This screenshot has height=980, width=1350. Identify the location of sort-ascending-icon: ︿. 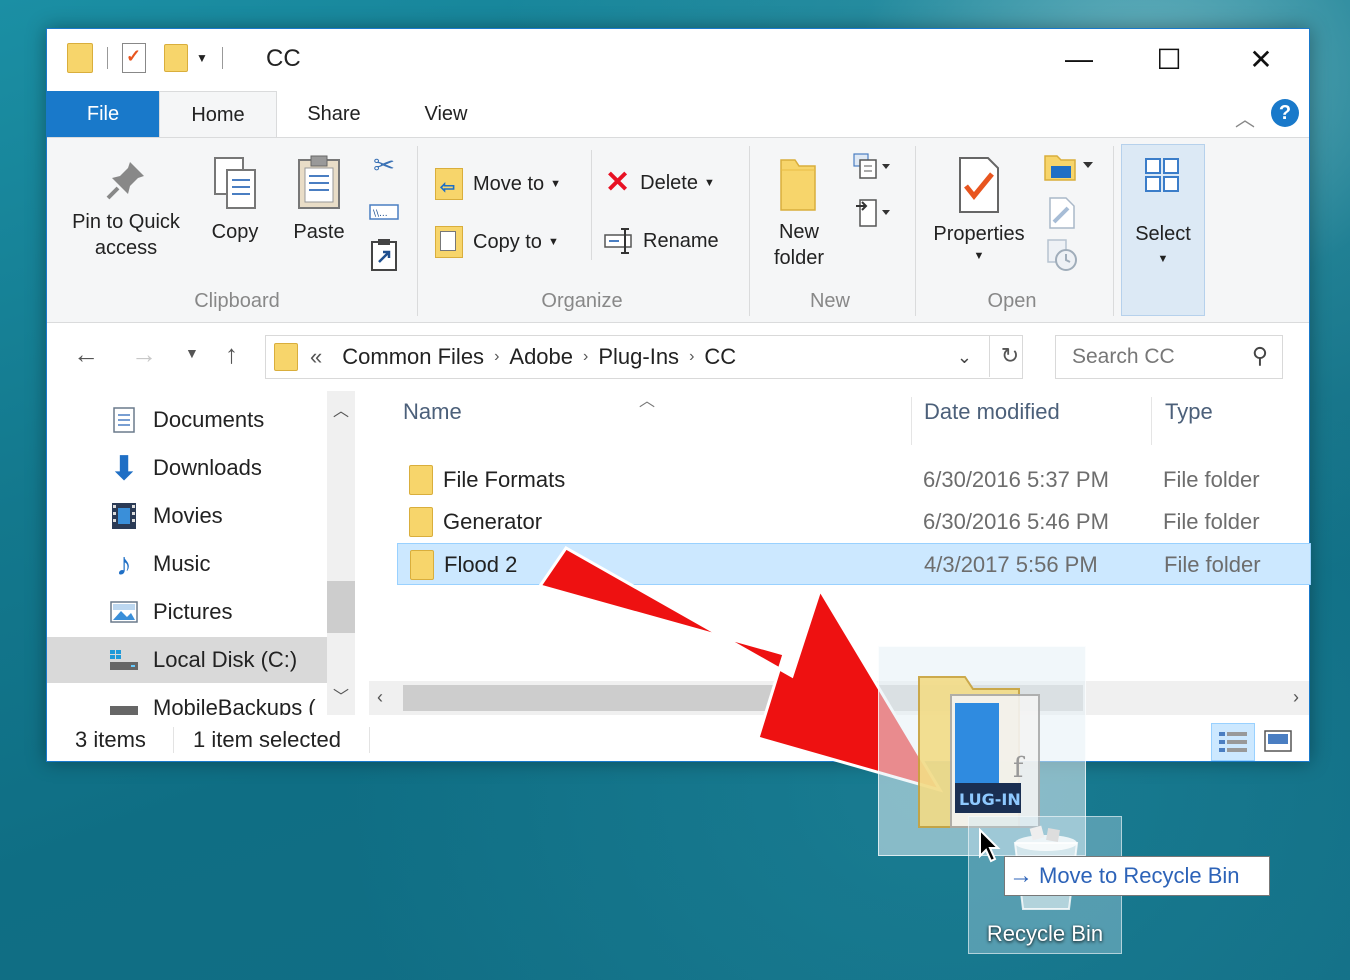
(647, 401).